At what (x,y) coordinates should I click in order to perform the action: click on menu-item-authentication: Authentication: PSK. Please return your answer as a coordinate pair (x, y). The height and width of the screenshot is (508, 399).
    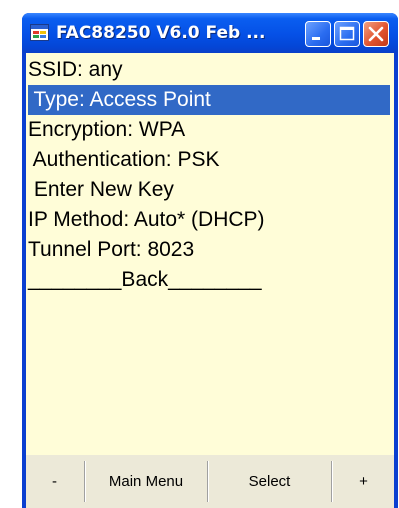
    Looking at the image, I should click on (209, 160).